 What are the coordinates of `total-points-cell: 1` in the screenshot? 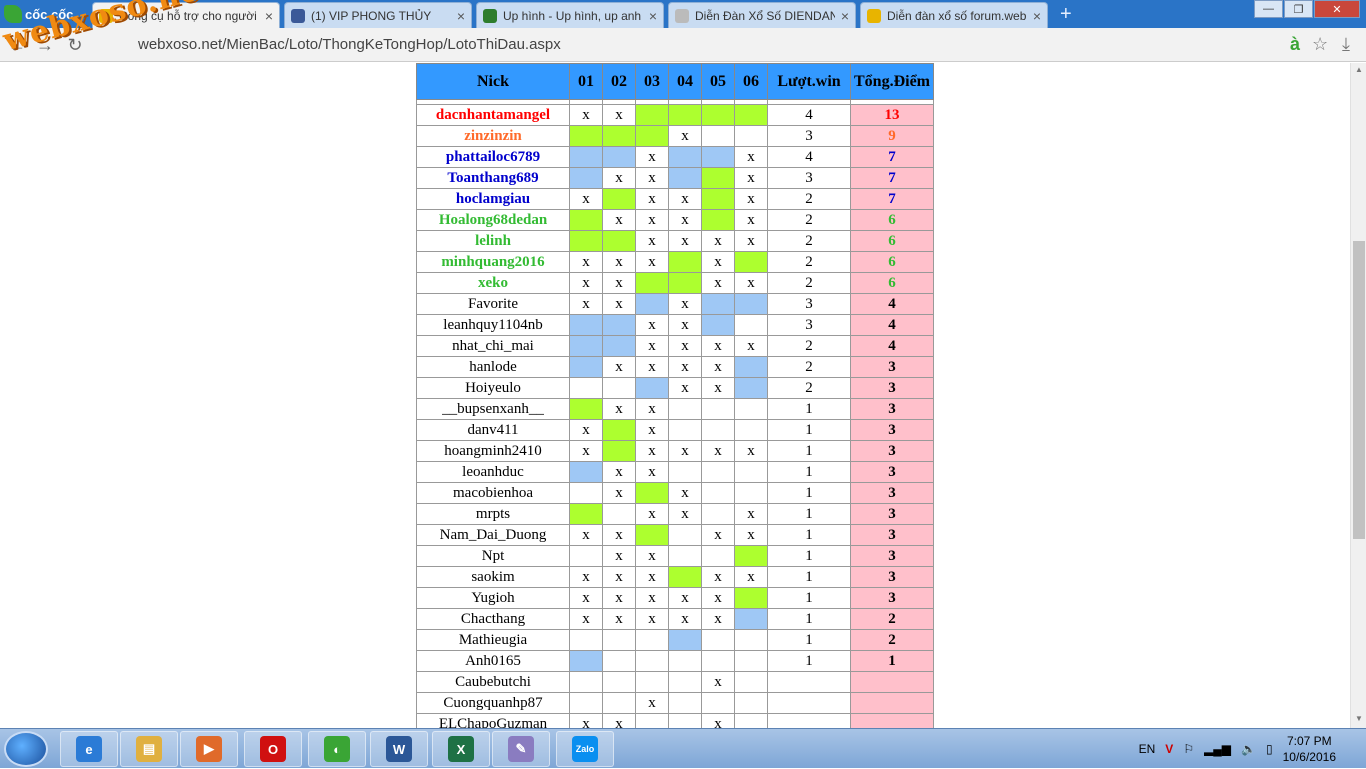 It's located at (892, 661).